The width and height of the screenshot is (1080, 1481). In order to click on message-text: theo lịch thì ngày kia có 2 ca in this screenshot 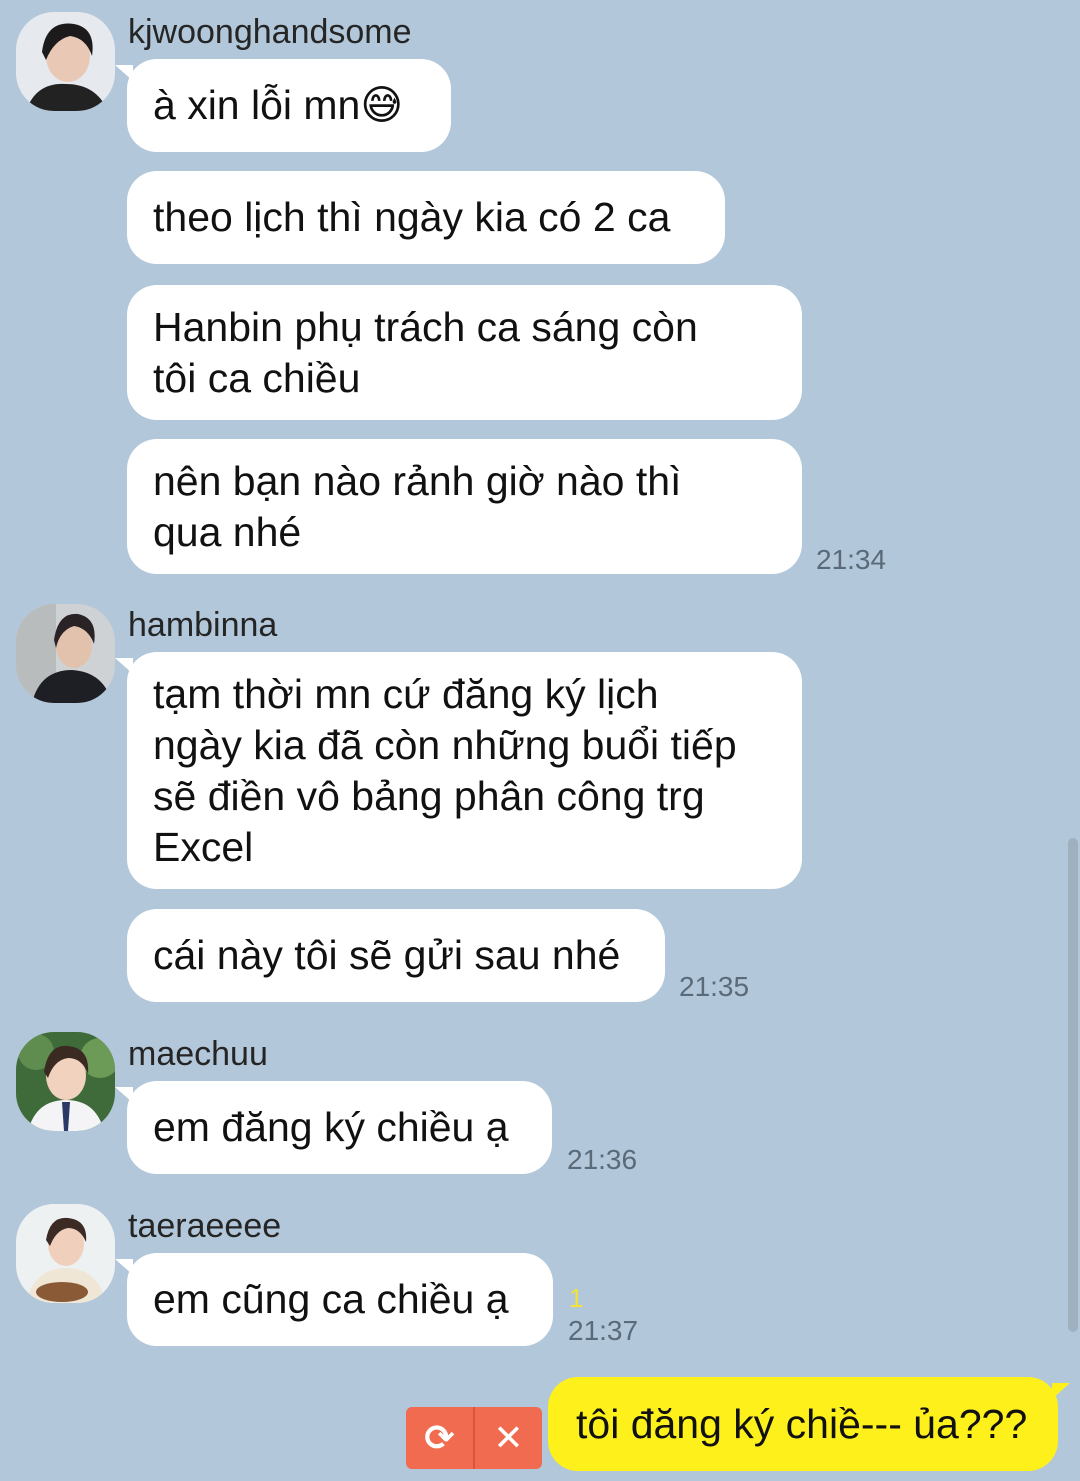, I will do `click(412, 217)`.